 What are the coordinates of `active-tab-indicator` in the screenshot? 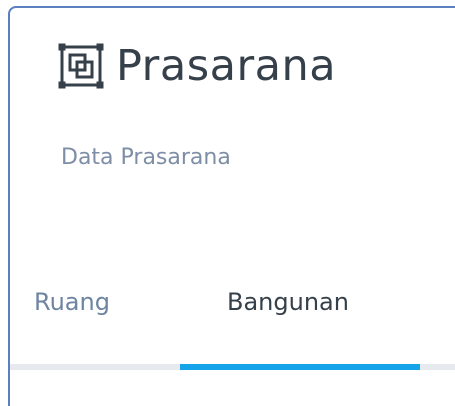 It's located at (300, 367).